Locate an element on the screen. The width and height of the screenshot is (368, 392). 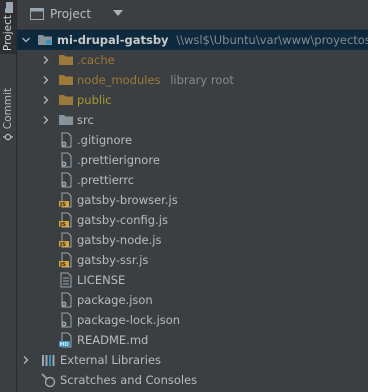
file-label: .prettierrc is located at coordinates (106, 180).